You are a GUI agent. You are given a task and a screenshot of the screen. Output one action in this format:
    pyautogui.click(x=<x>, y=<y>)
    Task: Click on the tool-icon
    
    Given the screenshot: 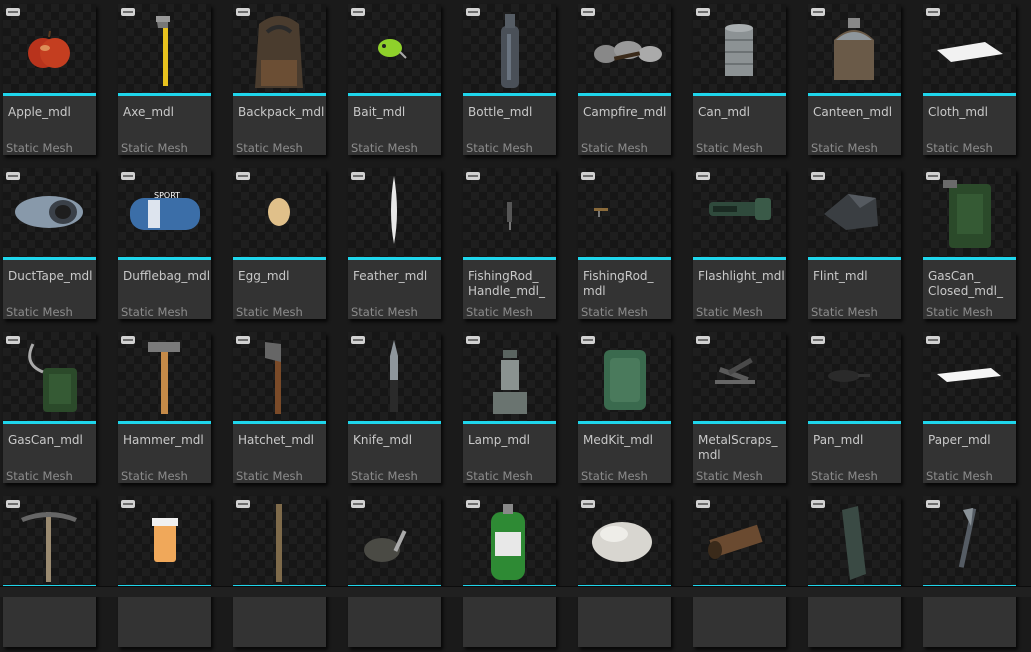 What is the action you would take?
    pyautogui.click(x=967, y=538)
    